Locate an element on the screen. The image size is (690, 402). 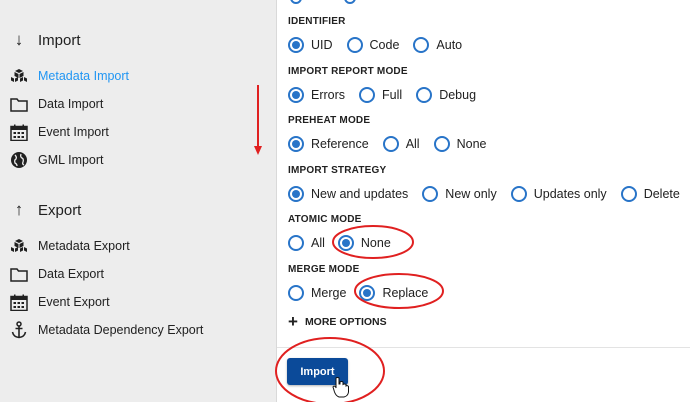
sidebar-item-data-import: Data Import is located at coordinates (56, 104).